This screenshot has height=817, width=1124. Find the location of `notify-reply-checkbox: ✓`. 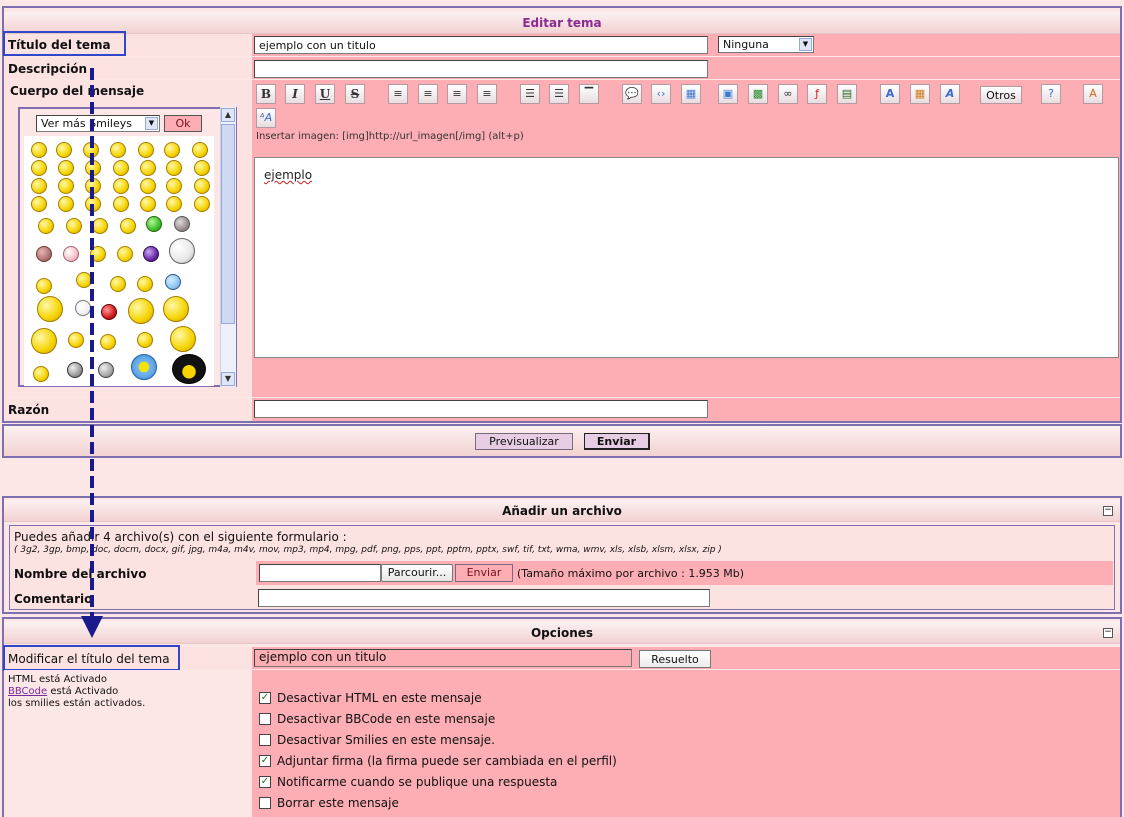

notify-reply-checkbox: ✓ is located at coordinates (265, 782).